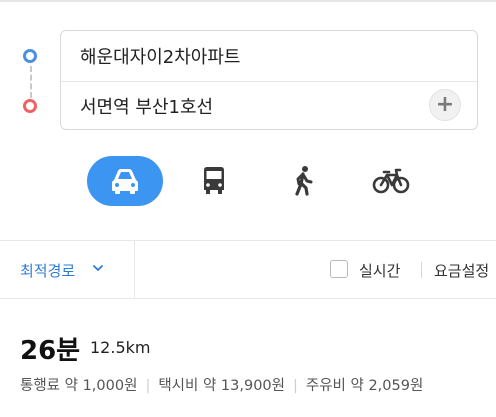 This screenshot has width=496, height=417. Describe the element at coordinates (160, 57) in the screenshot. I see `origin-value: 해운대자이2차아파트` at that location.